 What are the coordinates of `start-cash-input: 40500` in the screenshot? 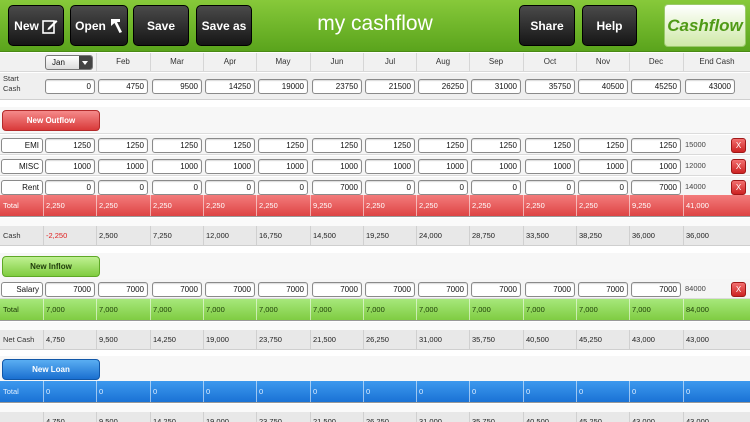 It's located at (603, 86).